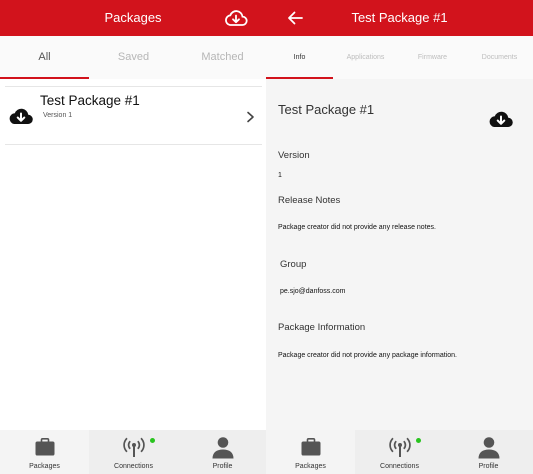  Describe the element at coordinates (294, 155) in the screenshot. I see `version-label: Version` at that location.